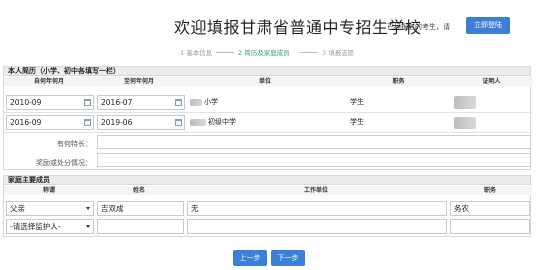 This screenshot has height=270, width=546. I want to click on family-section-title: 家庭主要成员, so click(267, 180).